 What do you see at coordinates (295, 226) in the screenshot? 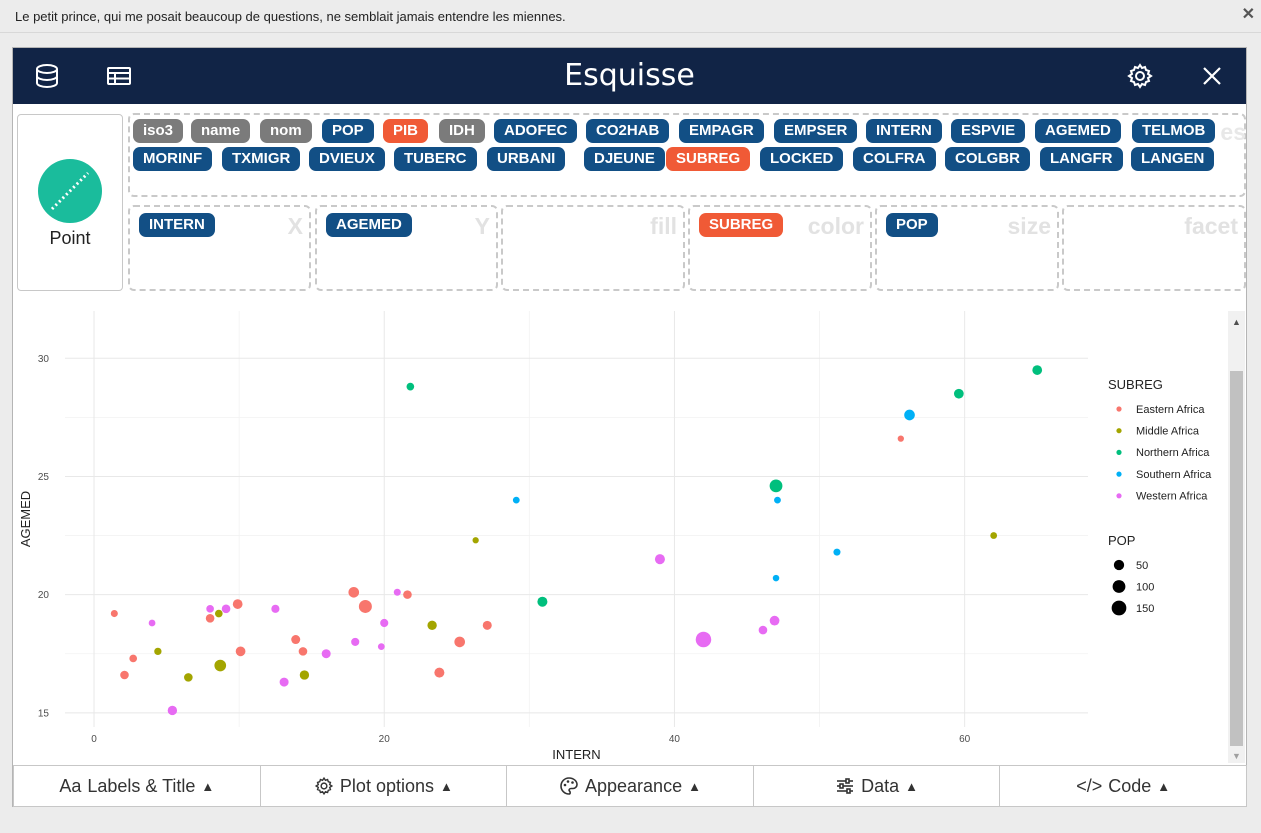
I see `dropzone-x-label: X` at bounding box center [295, 226].